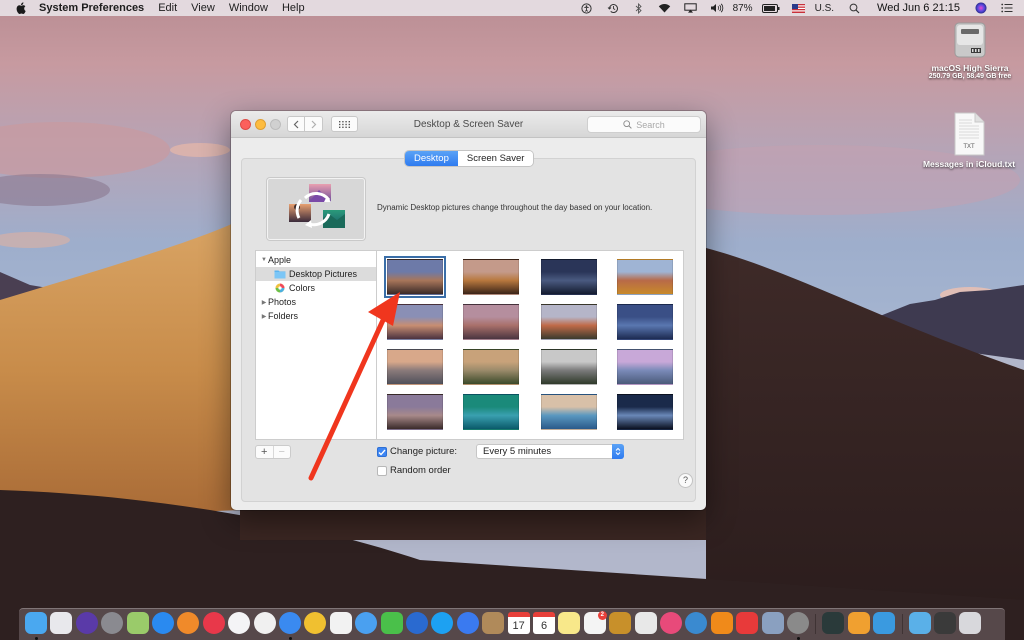 This screenshot has height=640, width=1024. I want to click on apple-menu-icon, so click(21, 8).